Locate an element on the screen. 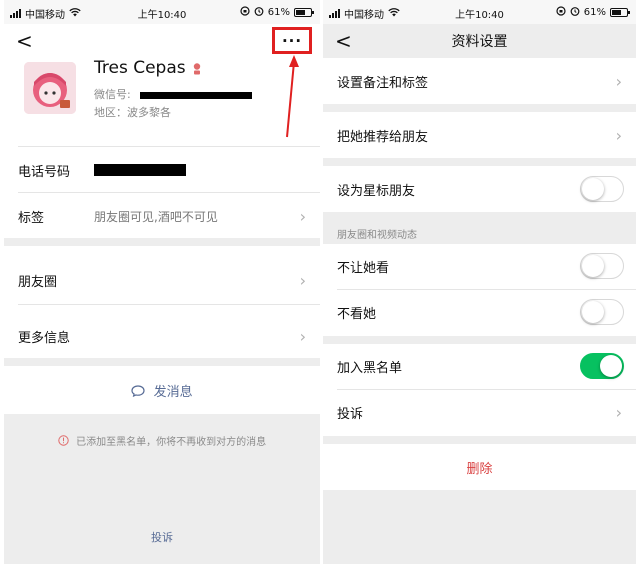 The image size is (640, 564). nav-bar: < ··· is located at coordinates (162, 41).